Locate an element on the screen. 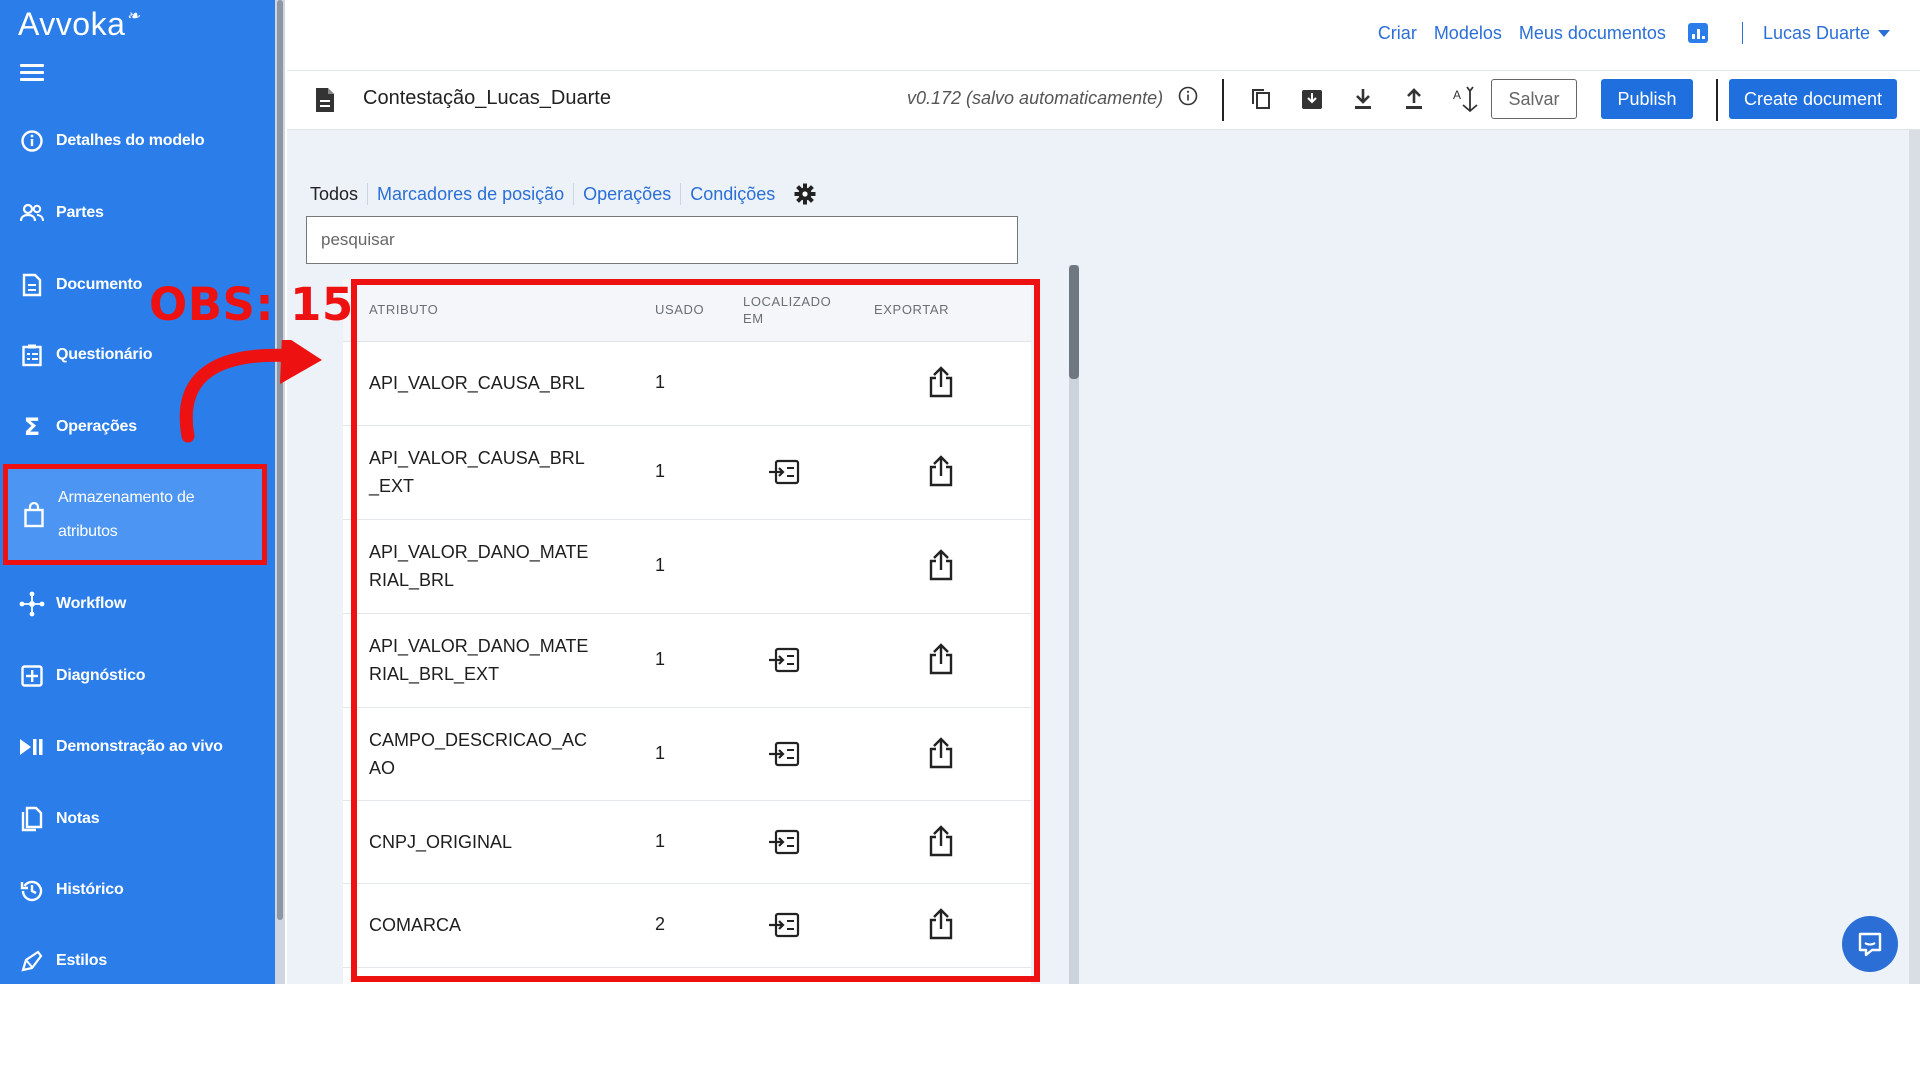  save-button: Salvar is located at coordinates (1534, 99).